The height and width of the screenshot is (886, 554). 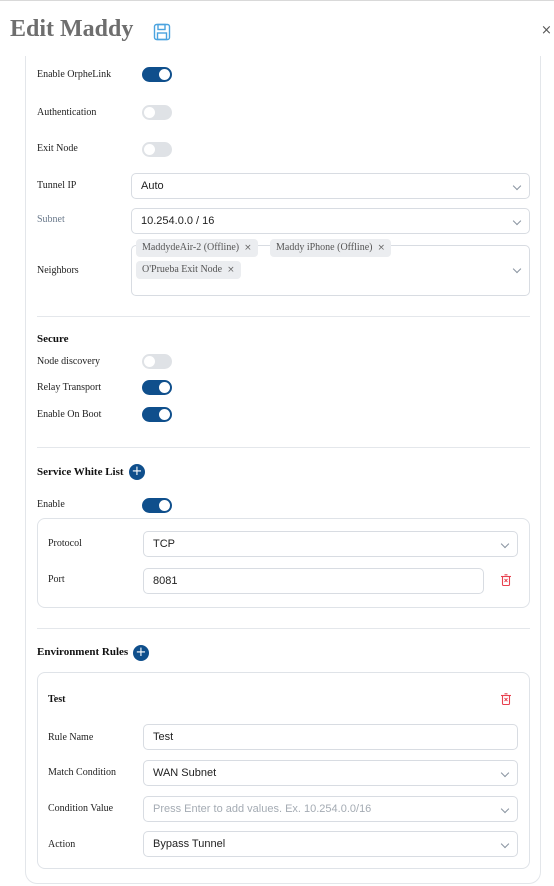 I want to click on action-label: Action, so click(x=62, y=844).